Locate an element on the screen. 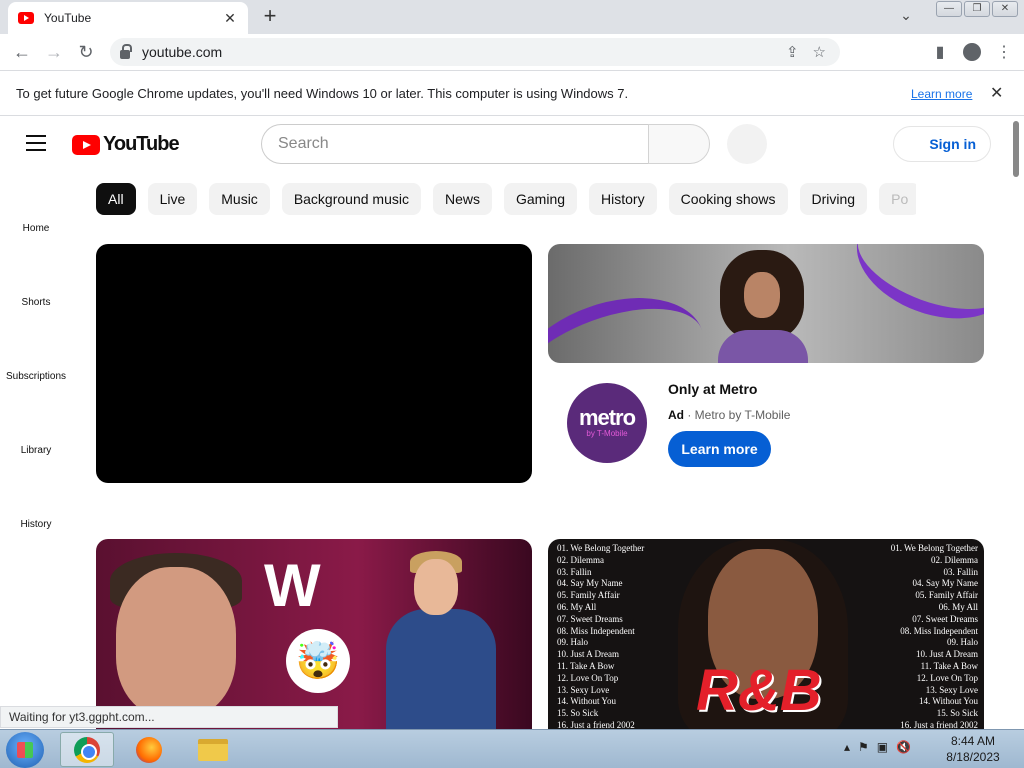  tab-strip: YouTube ✕ + ⌄ — ❐ ✕ is located at coordinates (512, 17).